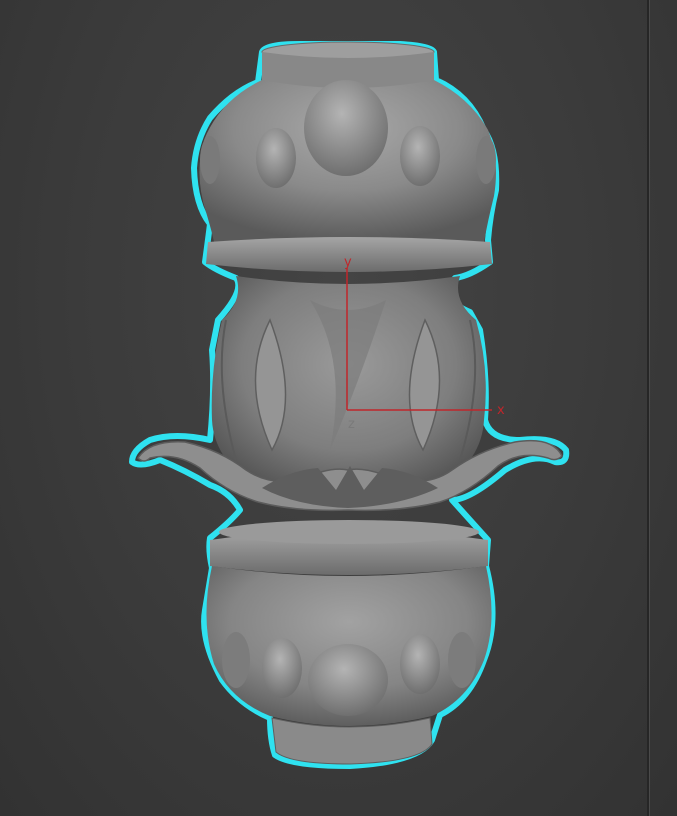  I want to click on top-side-bump-right, so click(486, 160).